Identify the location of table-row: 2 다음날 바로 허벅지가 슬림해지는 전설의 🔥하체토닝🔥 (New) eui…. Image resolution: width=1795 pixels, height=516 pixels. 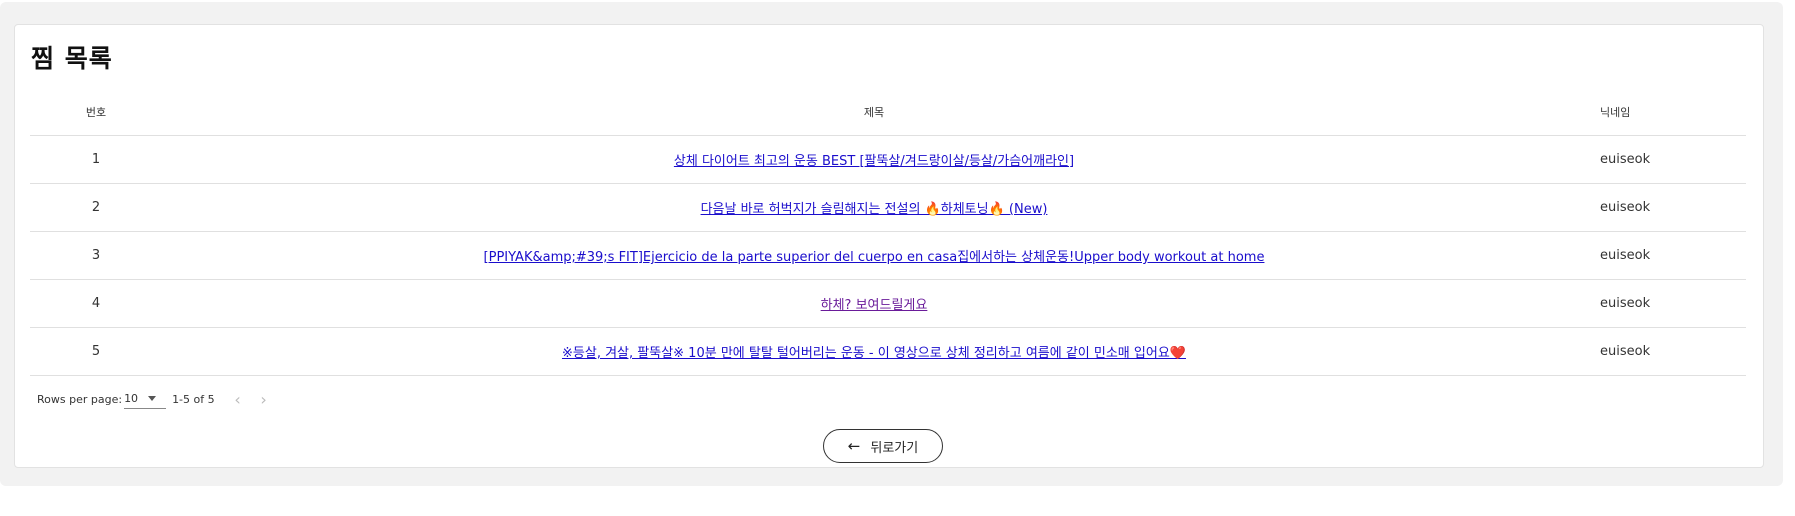
(888, 207).